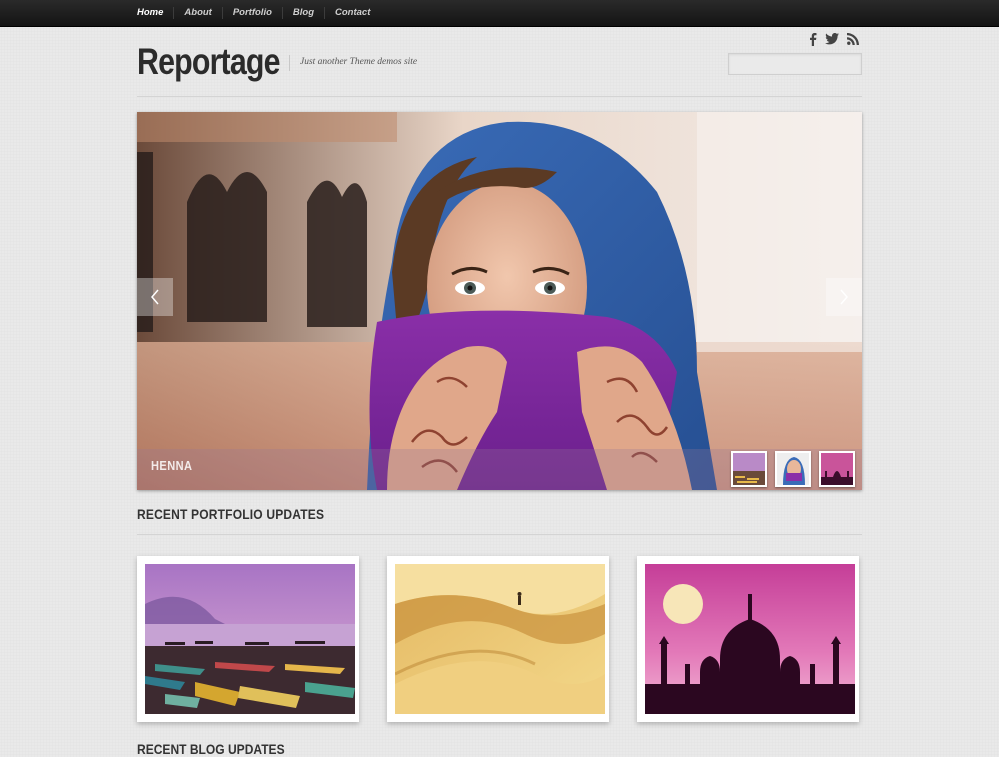  I want to click on chevron-left-icon, so click(155, 297).